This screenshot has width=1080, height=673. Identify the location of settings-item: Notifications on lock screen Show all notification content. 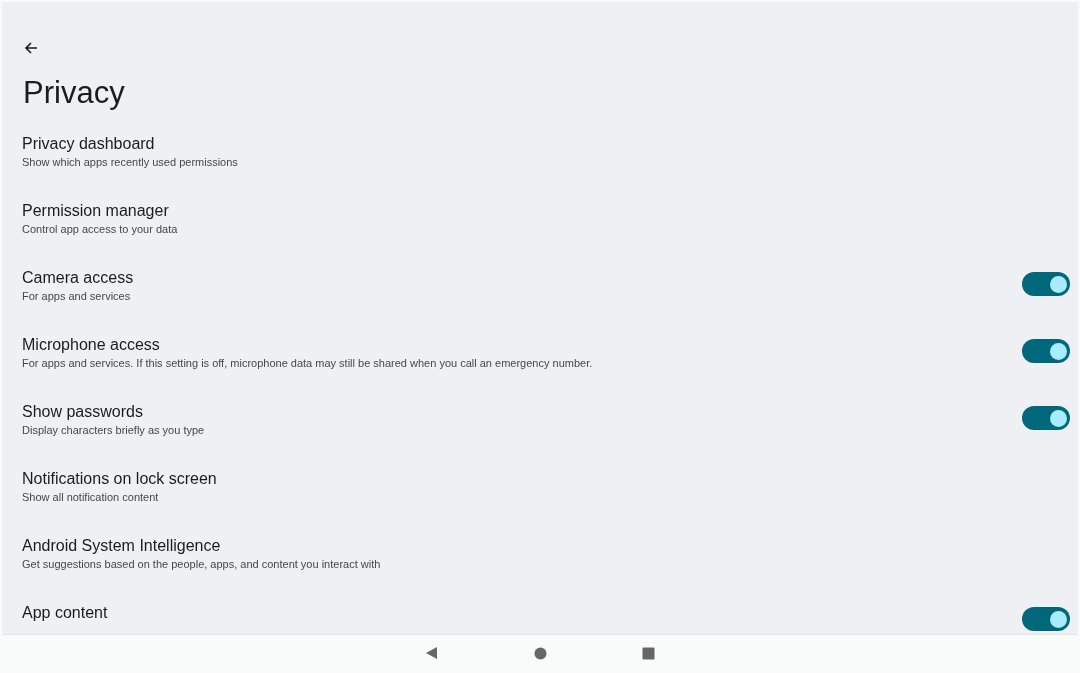
(540, 501).